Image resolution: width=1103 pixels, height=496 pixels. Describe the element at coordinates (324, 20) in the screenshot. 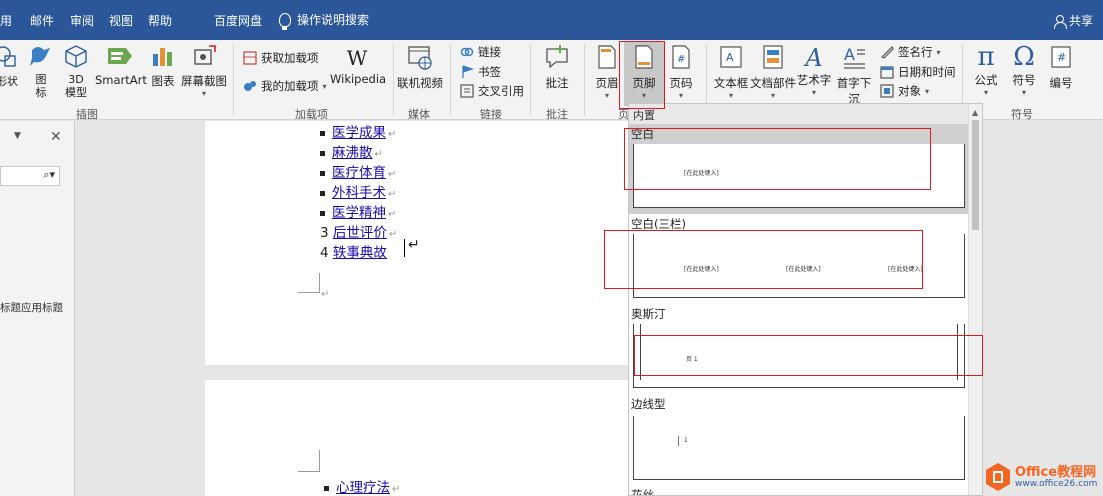

I see `tell-me-search: 操作说明搜索` at that location.